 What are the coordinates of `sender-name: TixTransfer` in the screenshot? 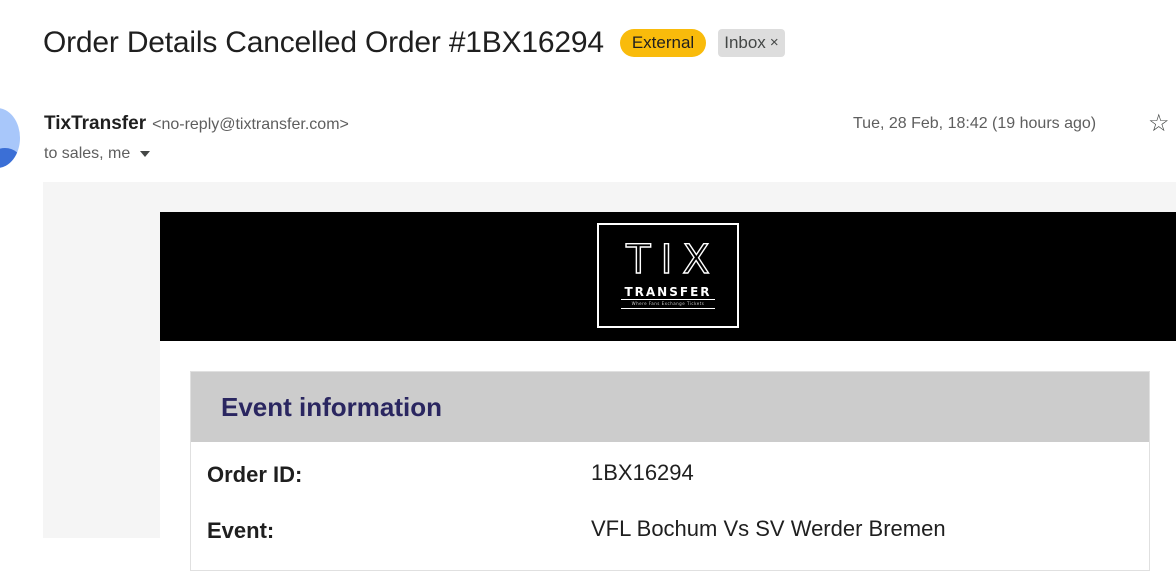 It's located at (95, 124).